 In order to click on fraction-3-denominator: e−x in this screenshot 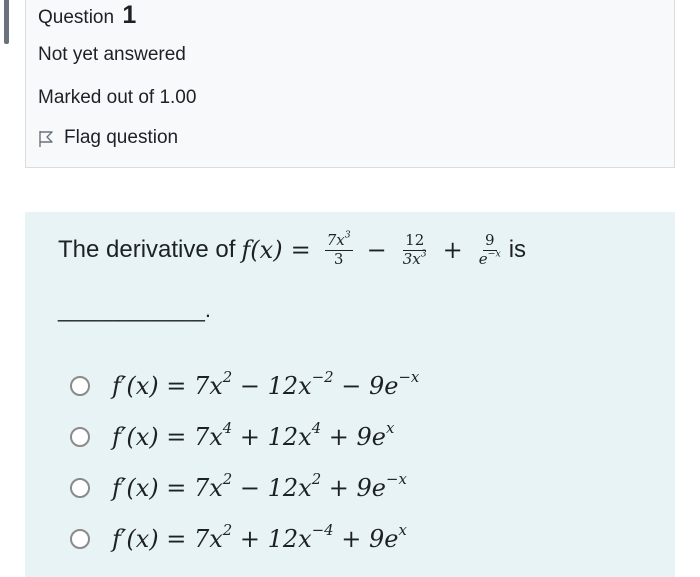, I will do `click(489, 258)`.